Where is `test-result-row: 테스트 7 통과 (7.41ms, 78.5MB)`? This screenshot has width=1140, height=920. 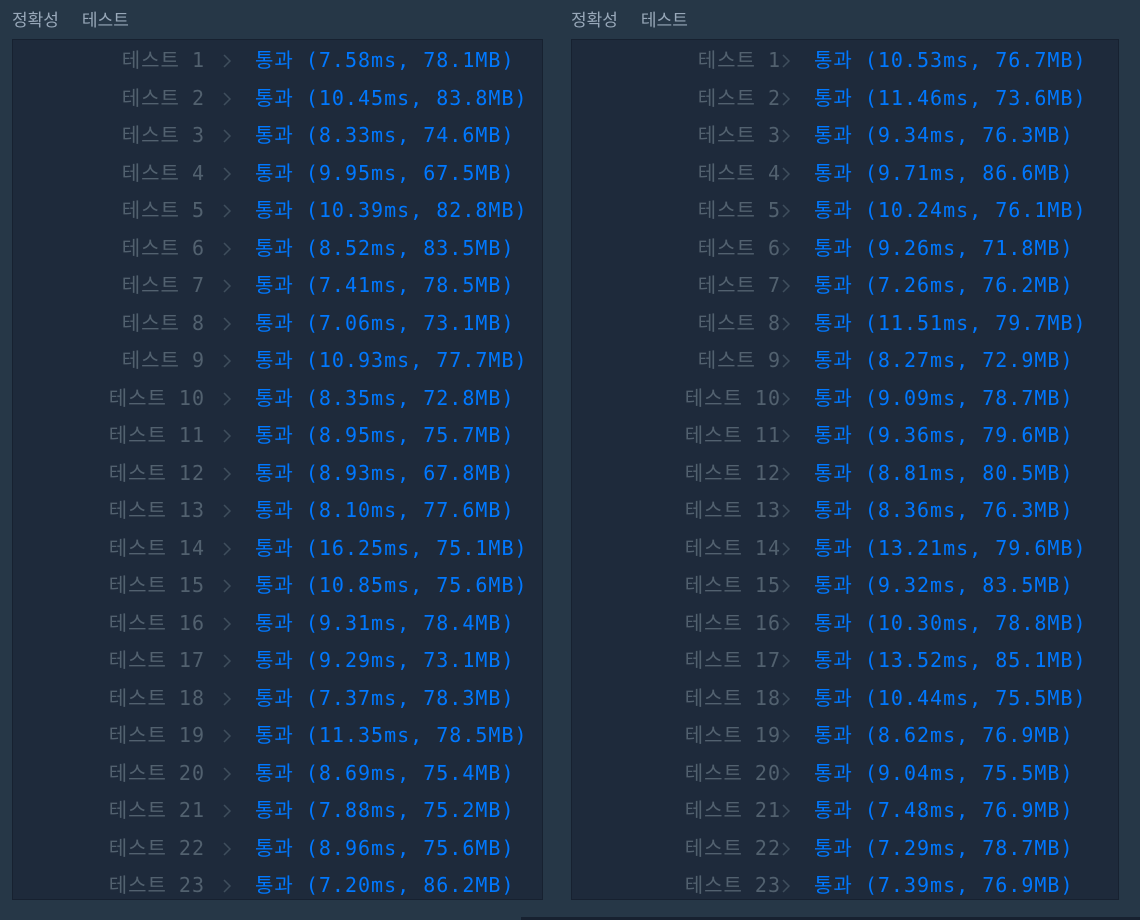 test-result-row: 테스트 7 통과 (7.41ms, 78.5MB) is located at coordinates (277, 286).